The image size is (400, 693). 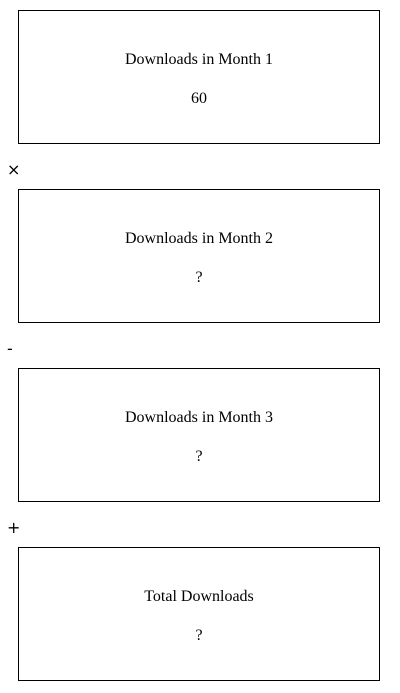 I want to click on minus-operator: -, so click(x=10, y=348).